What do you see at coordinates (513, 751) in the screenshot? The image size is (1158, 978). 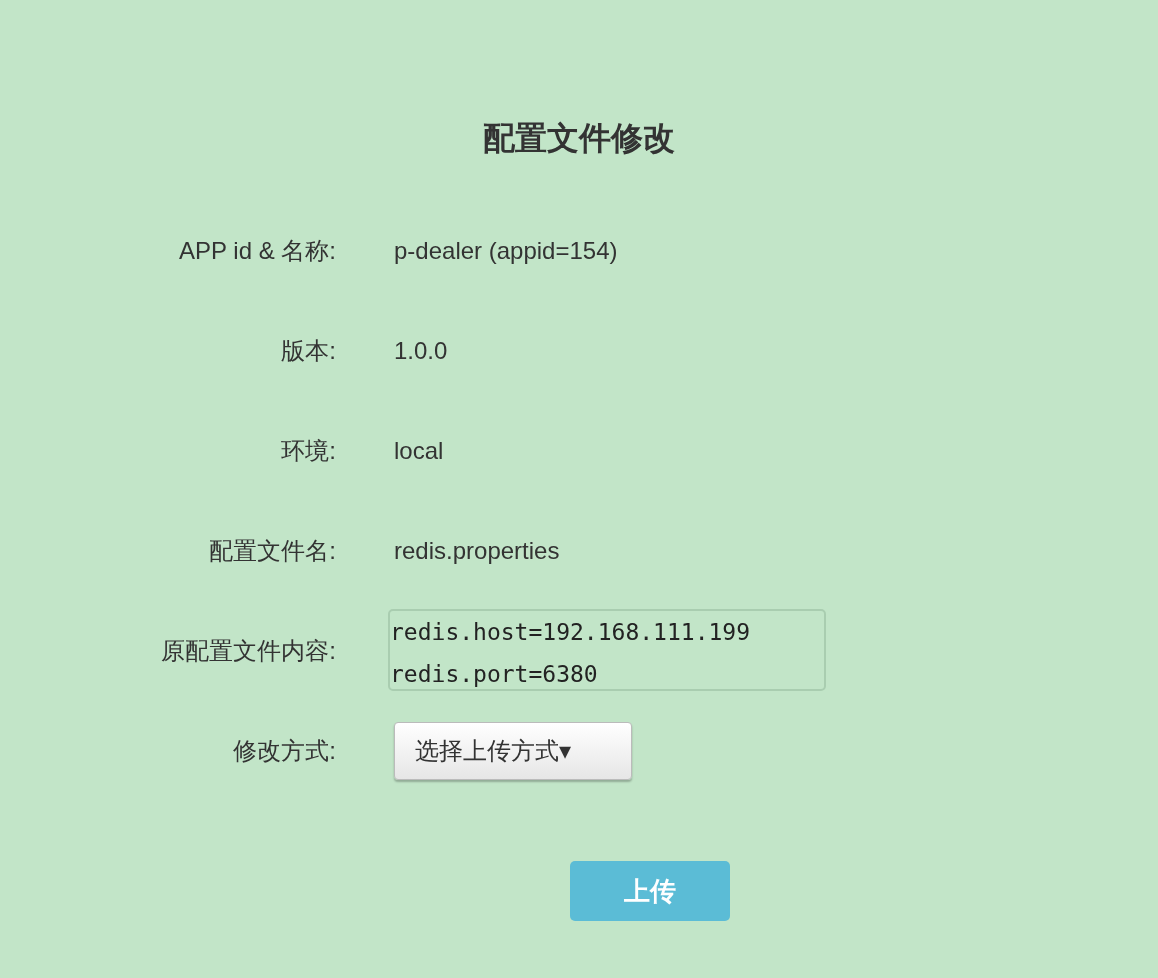 I see `upload-method-dropdown: 选择上传方式▾` at bounding box center [513, 751].